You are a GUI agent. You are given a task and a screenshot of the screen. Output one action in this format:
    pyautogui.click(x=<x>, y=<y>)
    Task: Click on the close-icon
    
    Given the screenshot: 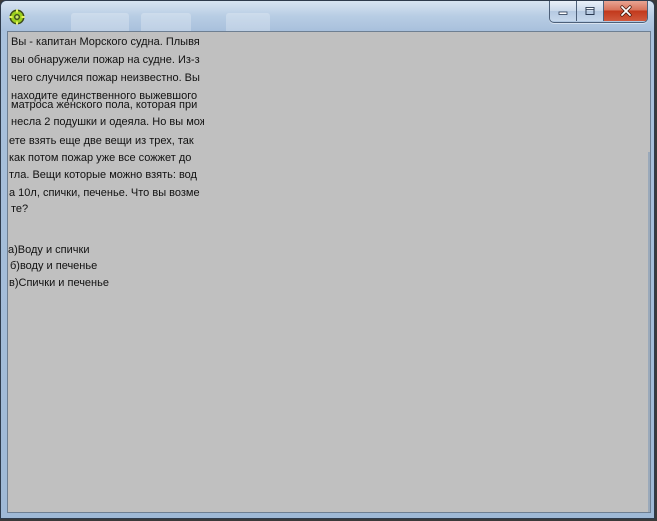 What is the action you would take?
    pyautogui.click(x=625, y=11)
    